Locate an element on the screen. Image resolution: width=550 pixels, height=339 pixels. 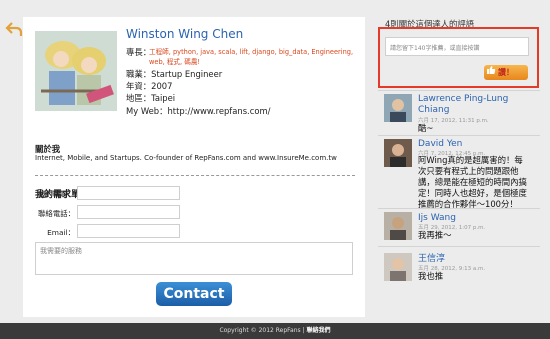
web-row: My Web：http://www.repfans.com/ is located at coordinates (198, 111).